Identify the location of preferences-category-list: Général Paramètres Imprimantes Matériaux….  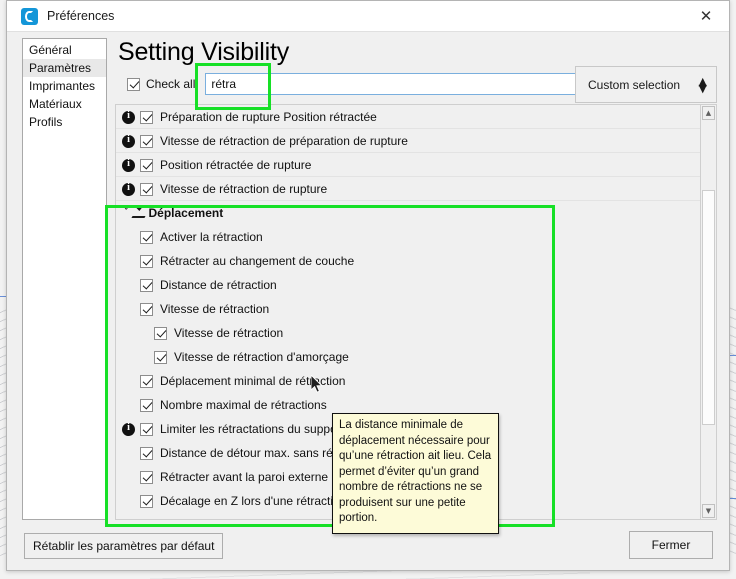
(64, 279).